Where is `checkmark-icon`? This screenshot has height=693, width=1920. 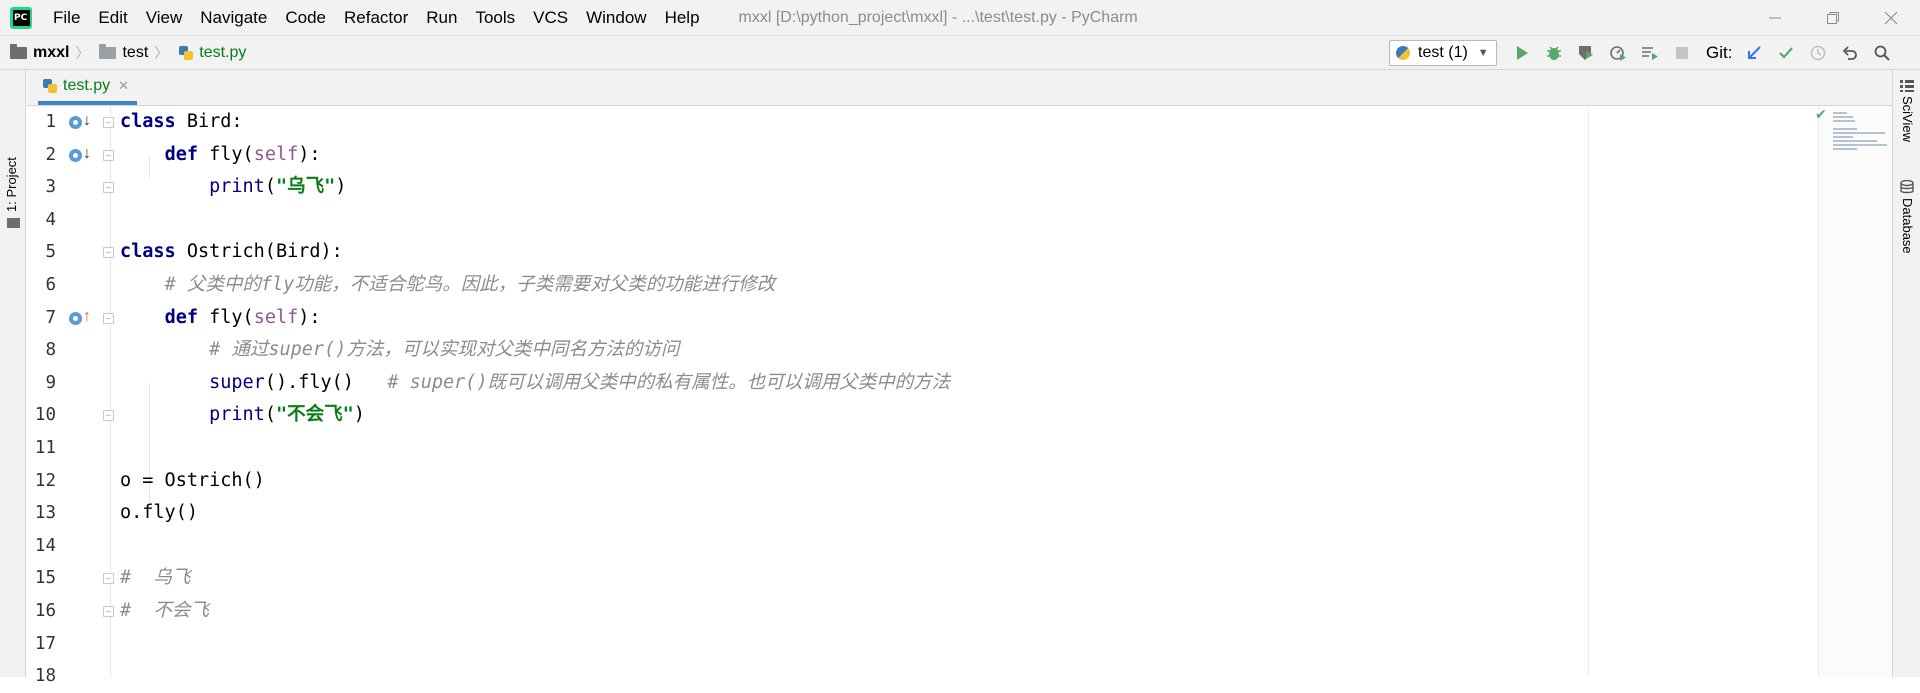
checkmark-icon is located at coordinates (1786, 53).